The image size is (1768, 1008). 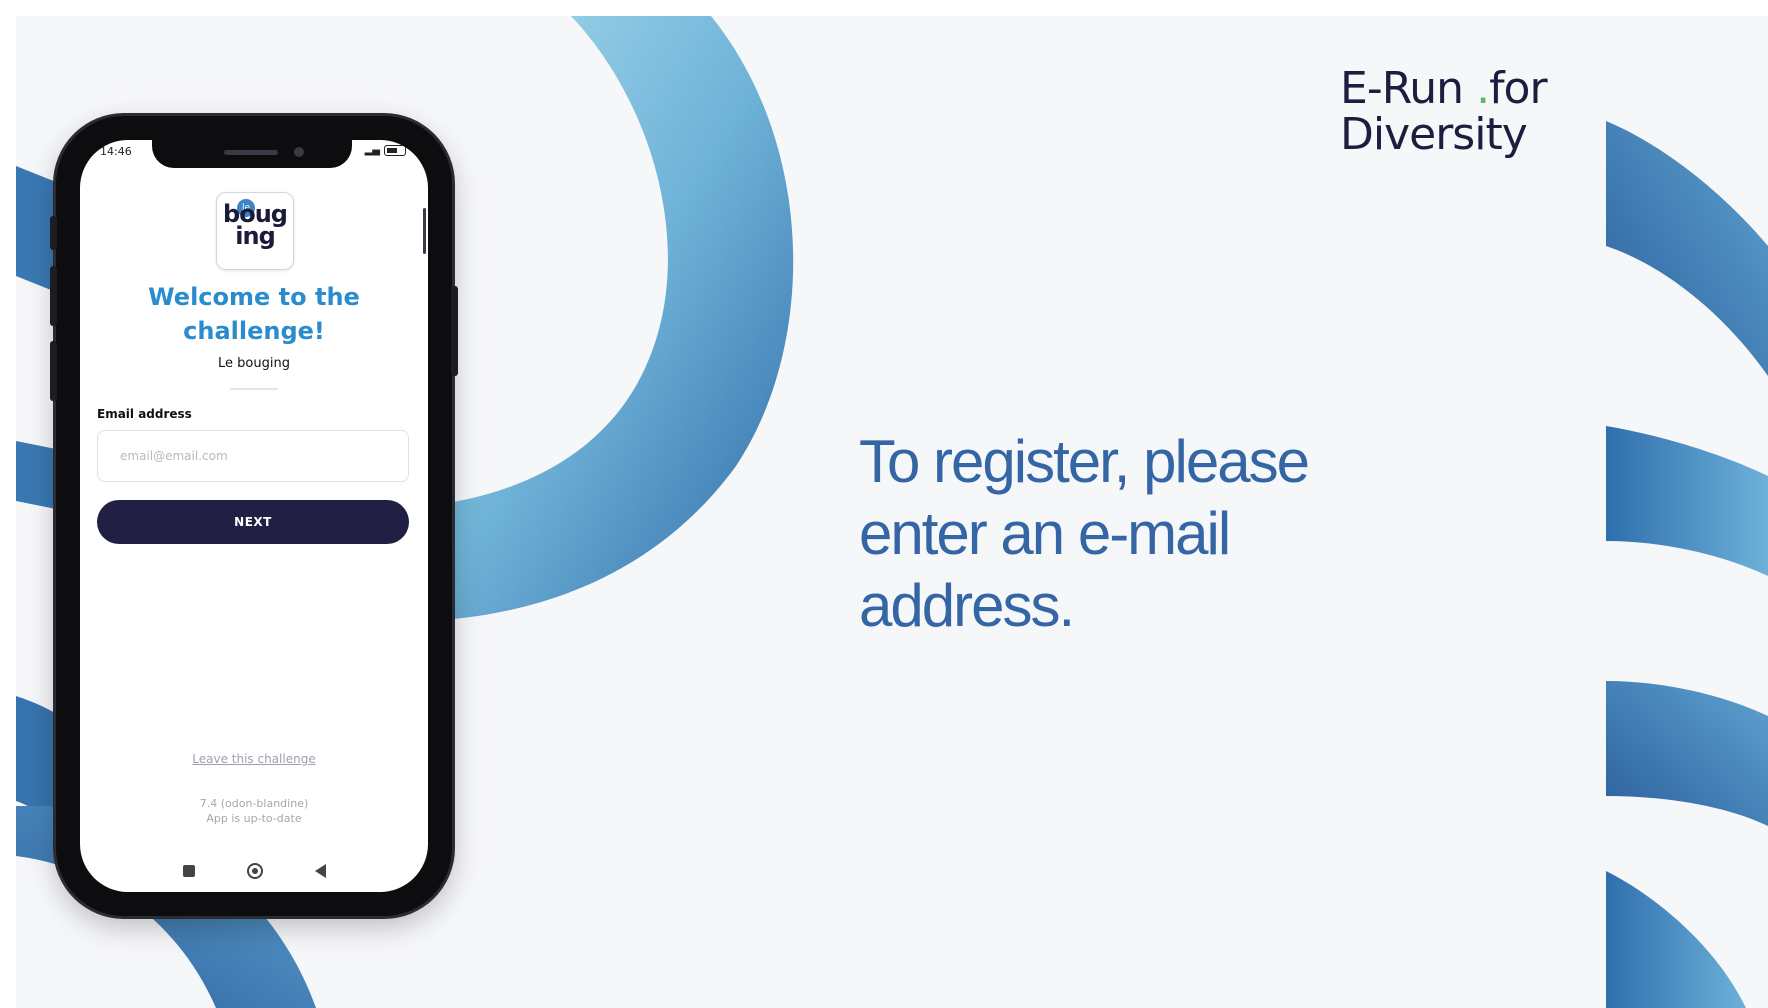 I want to click on brand-e: E, so click(x=1354, y=88).